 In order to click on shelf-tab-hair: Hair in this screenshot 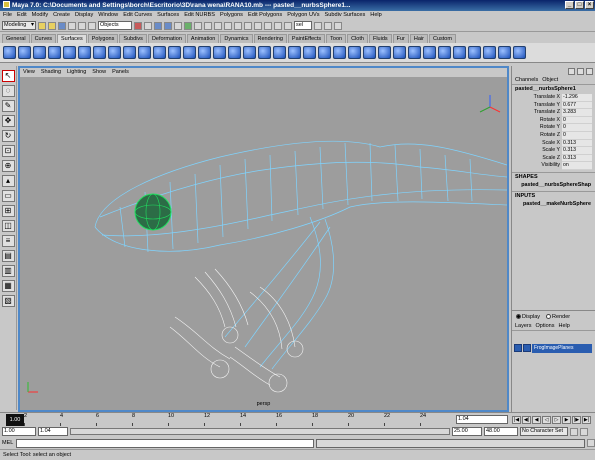, I will do `click(418, 38)`.